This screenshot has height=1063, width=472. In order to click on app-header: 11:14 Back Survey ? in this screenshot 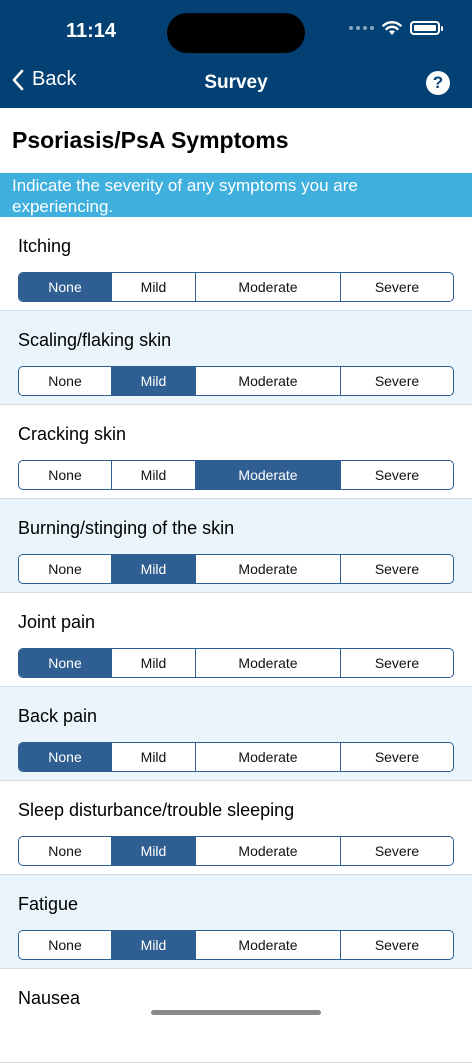, I will do `click(236, 54)`.